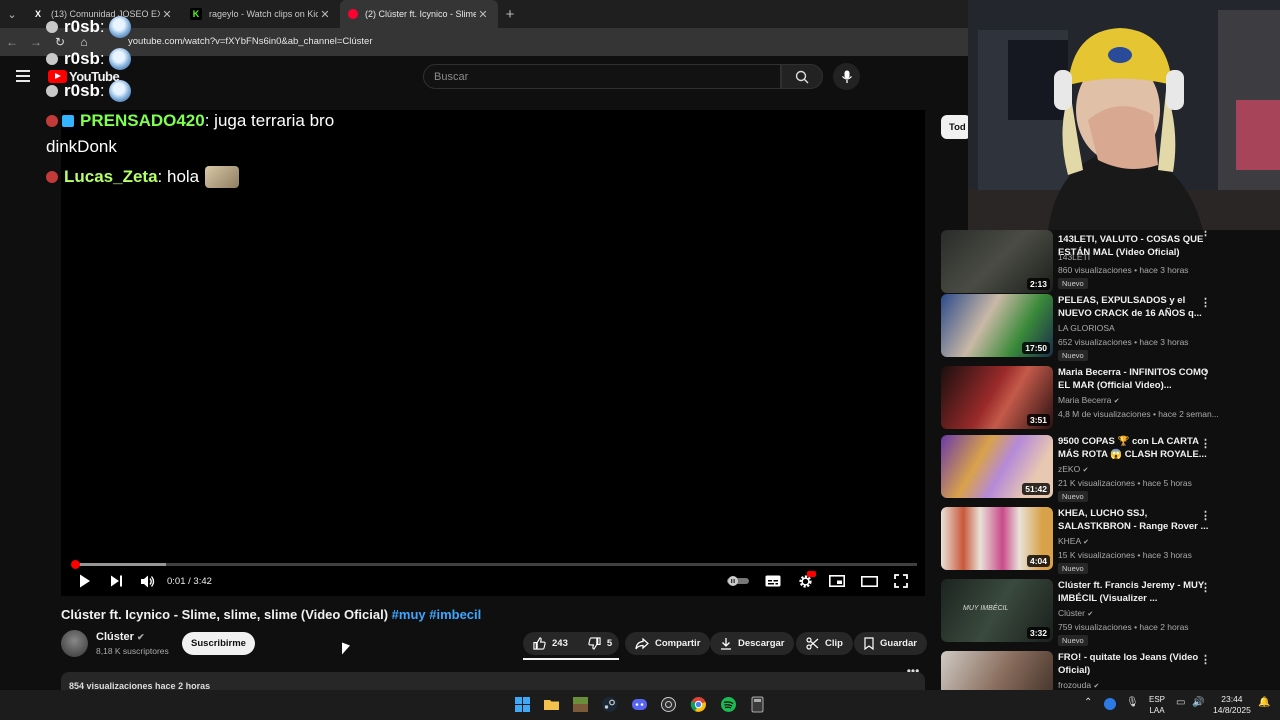 This screenshot has height=720, width=1280. I want to click on rec-channel: zEKO ✔, so click(1073, 469).